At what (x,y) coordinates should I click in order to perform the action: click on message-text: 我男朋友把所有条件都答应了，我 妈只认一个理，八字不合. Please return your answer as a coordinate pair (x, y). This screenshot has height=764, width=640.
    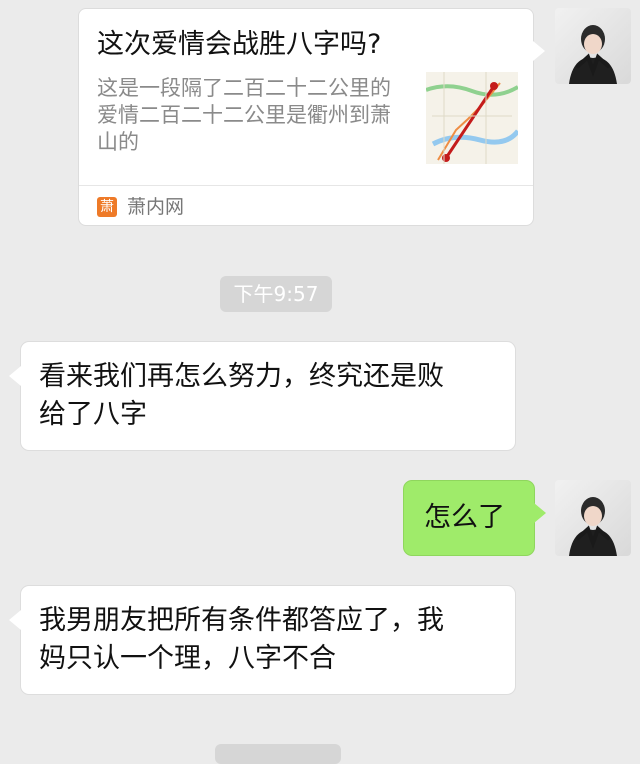
    Looking at the image, I should click on (241, 639).